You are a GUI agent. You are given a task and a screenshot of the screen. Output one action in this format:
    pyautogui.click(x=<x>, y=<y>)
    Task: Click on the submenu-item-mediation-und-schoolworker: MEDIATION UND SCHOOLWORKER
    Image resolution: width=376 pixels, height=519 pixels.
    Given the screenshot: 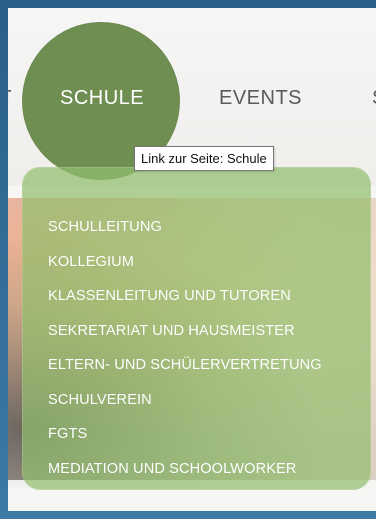 What is the action you would take?
    pyautogui.click(x=185, y=476)
    